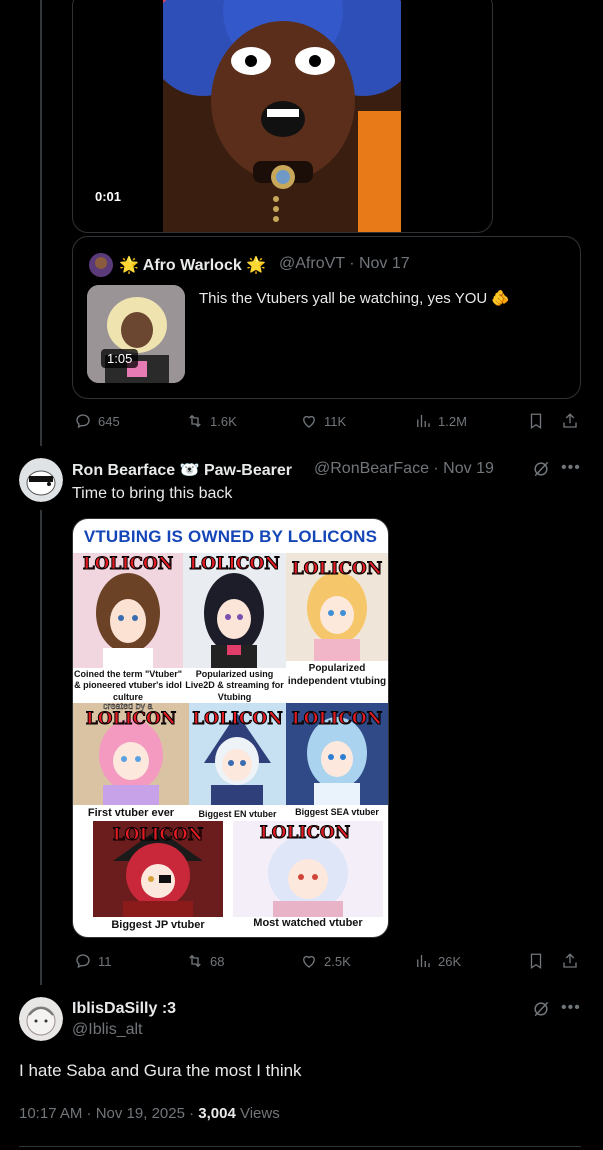  What do you see at coordinates (335, 421) in the screenshot?
I see `like-count: 11K` at bounding box center [335, 421].